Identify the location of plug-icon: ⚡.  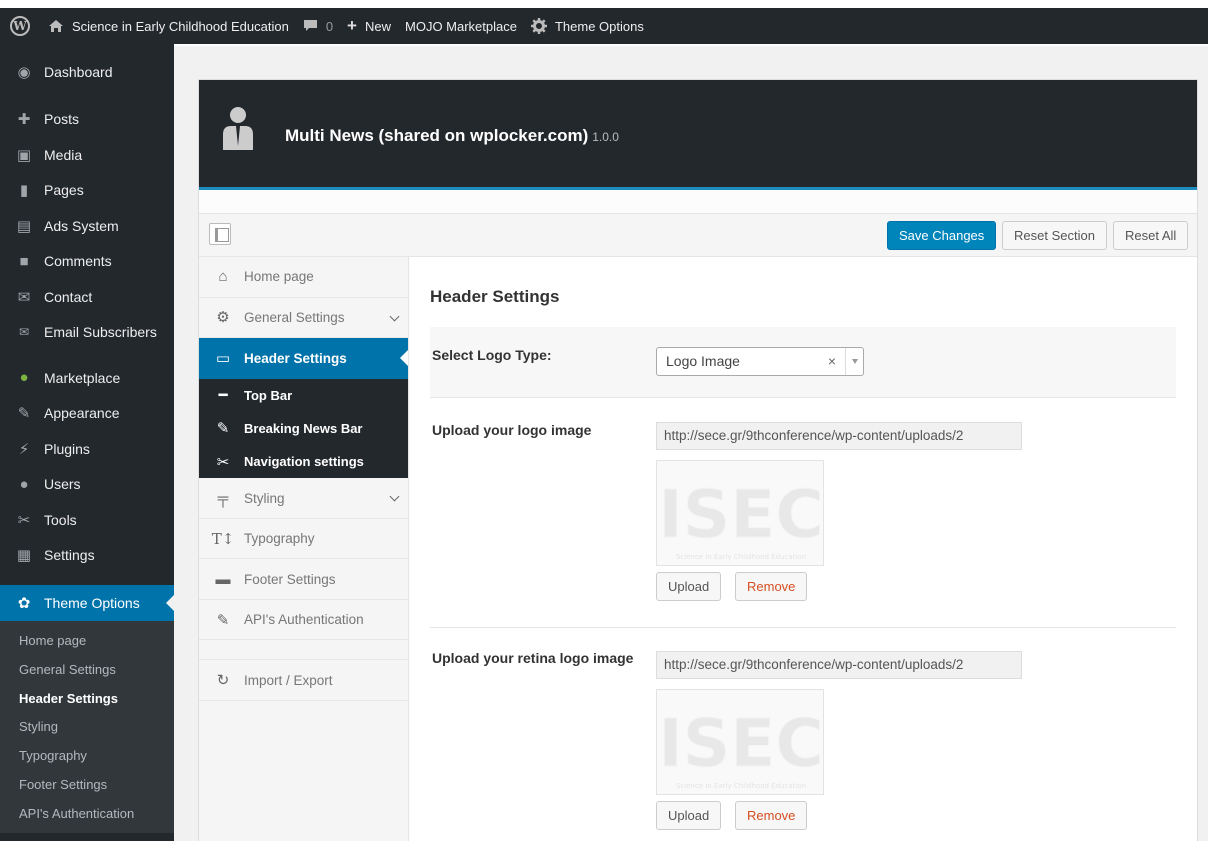
(24, 449).